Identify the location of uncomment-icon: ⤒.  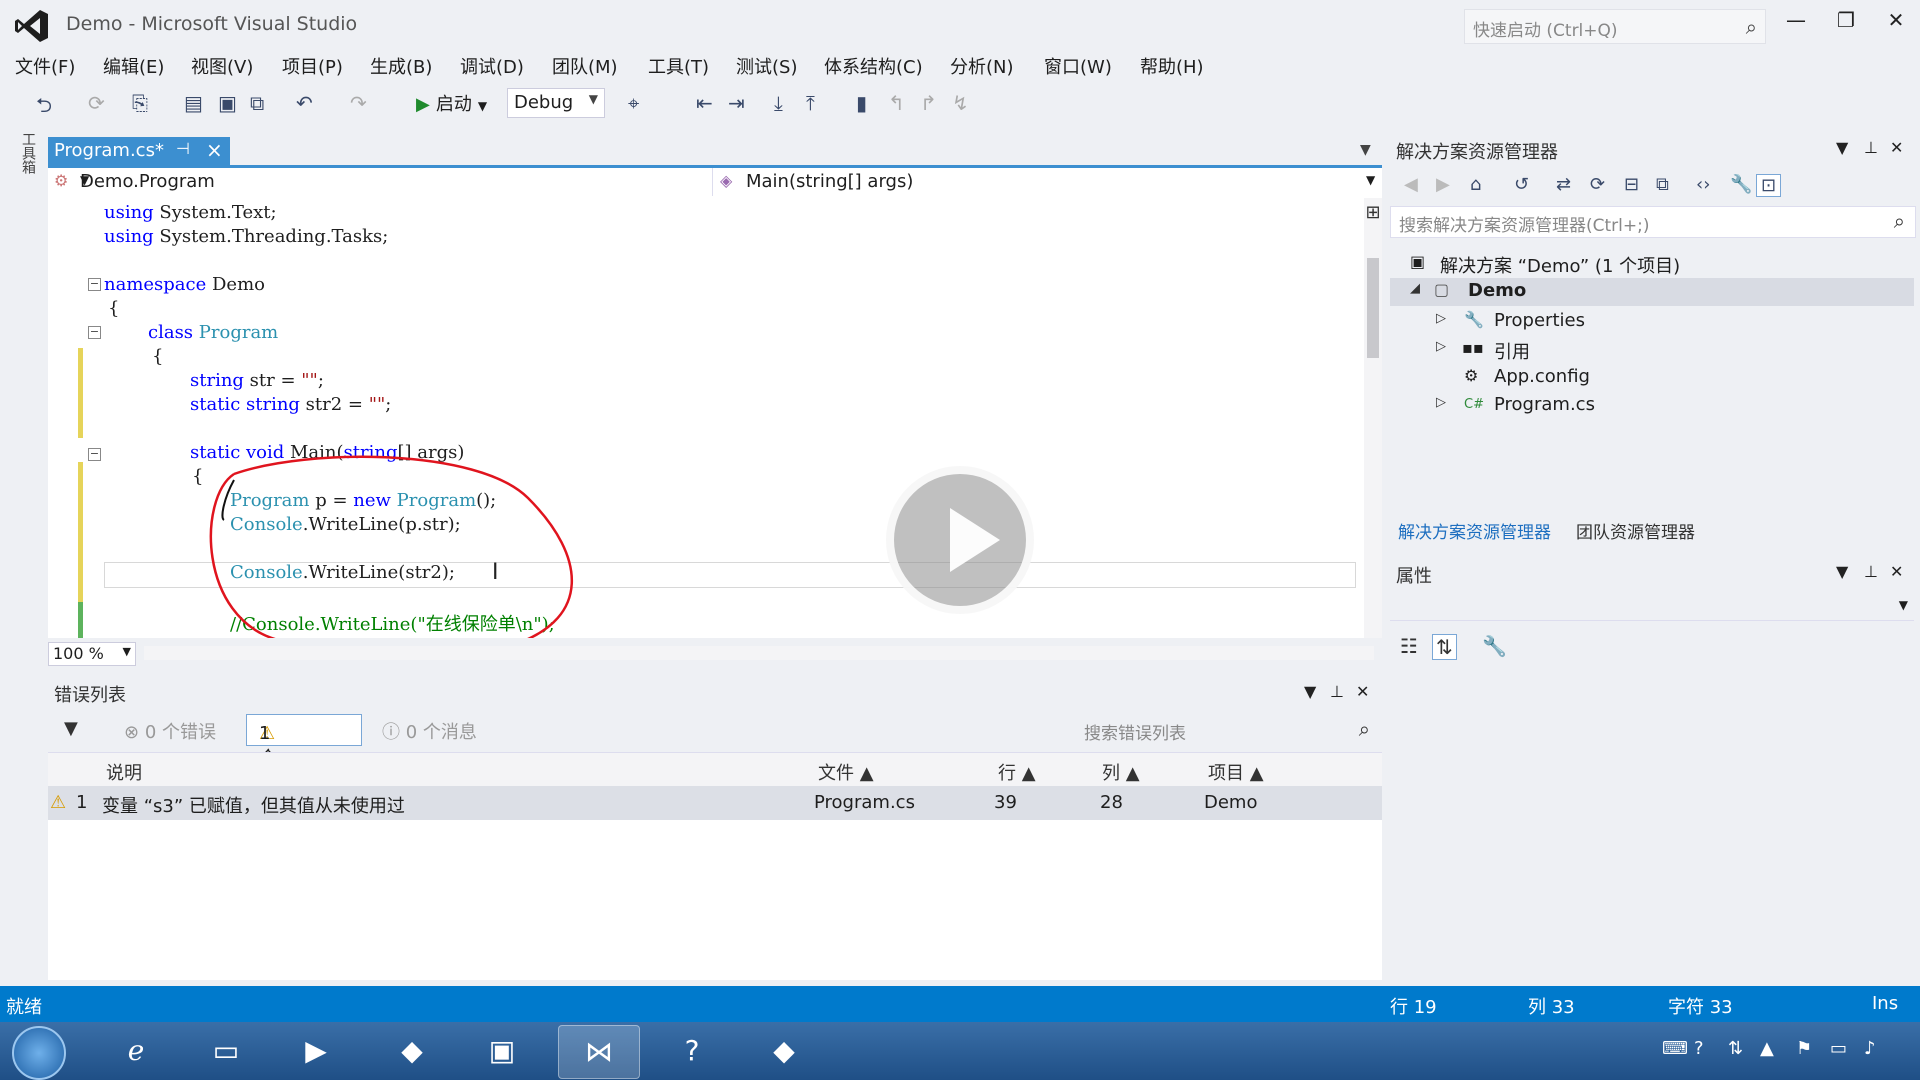
(810, 103).